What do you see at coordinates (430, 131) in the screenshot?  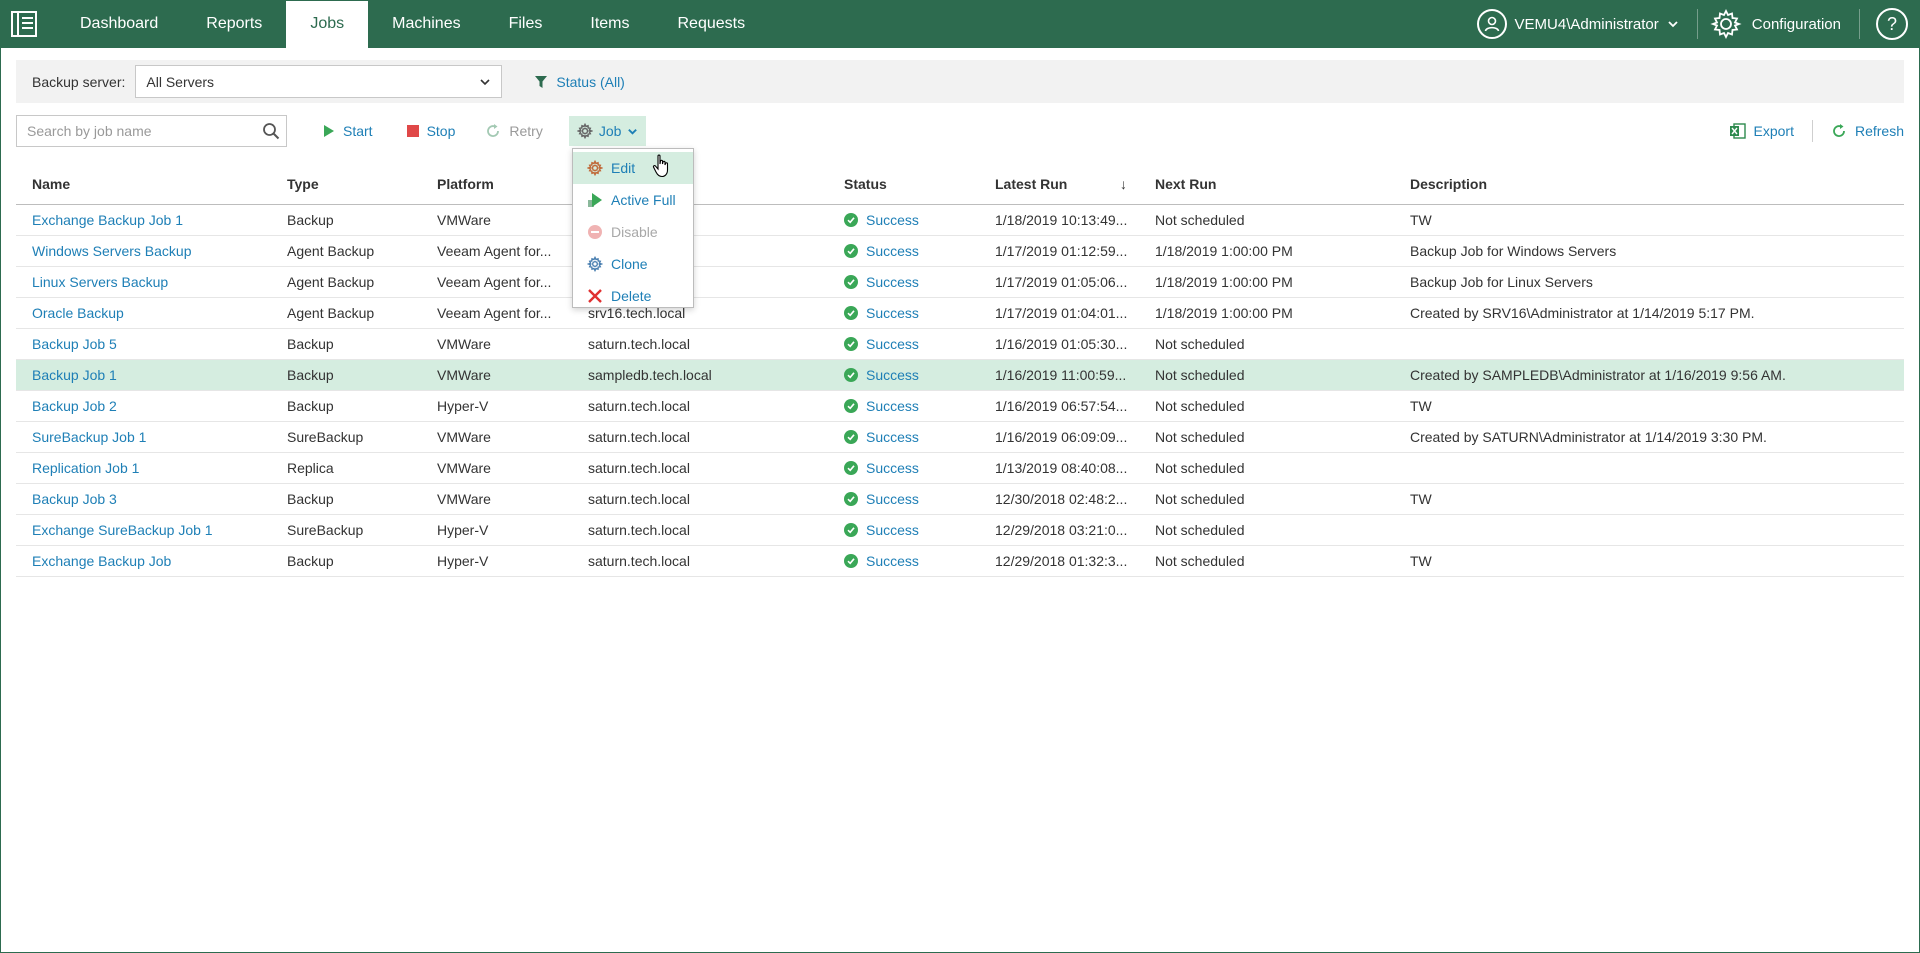 I see `stop-button: Stop` at bounding box center [430, 131].